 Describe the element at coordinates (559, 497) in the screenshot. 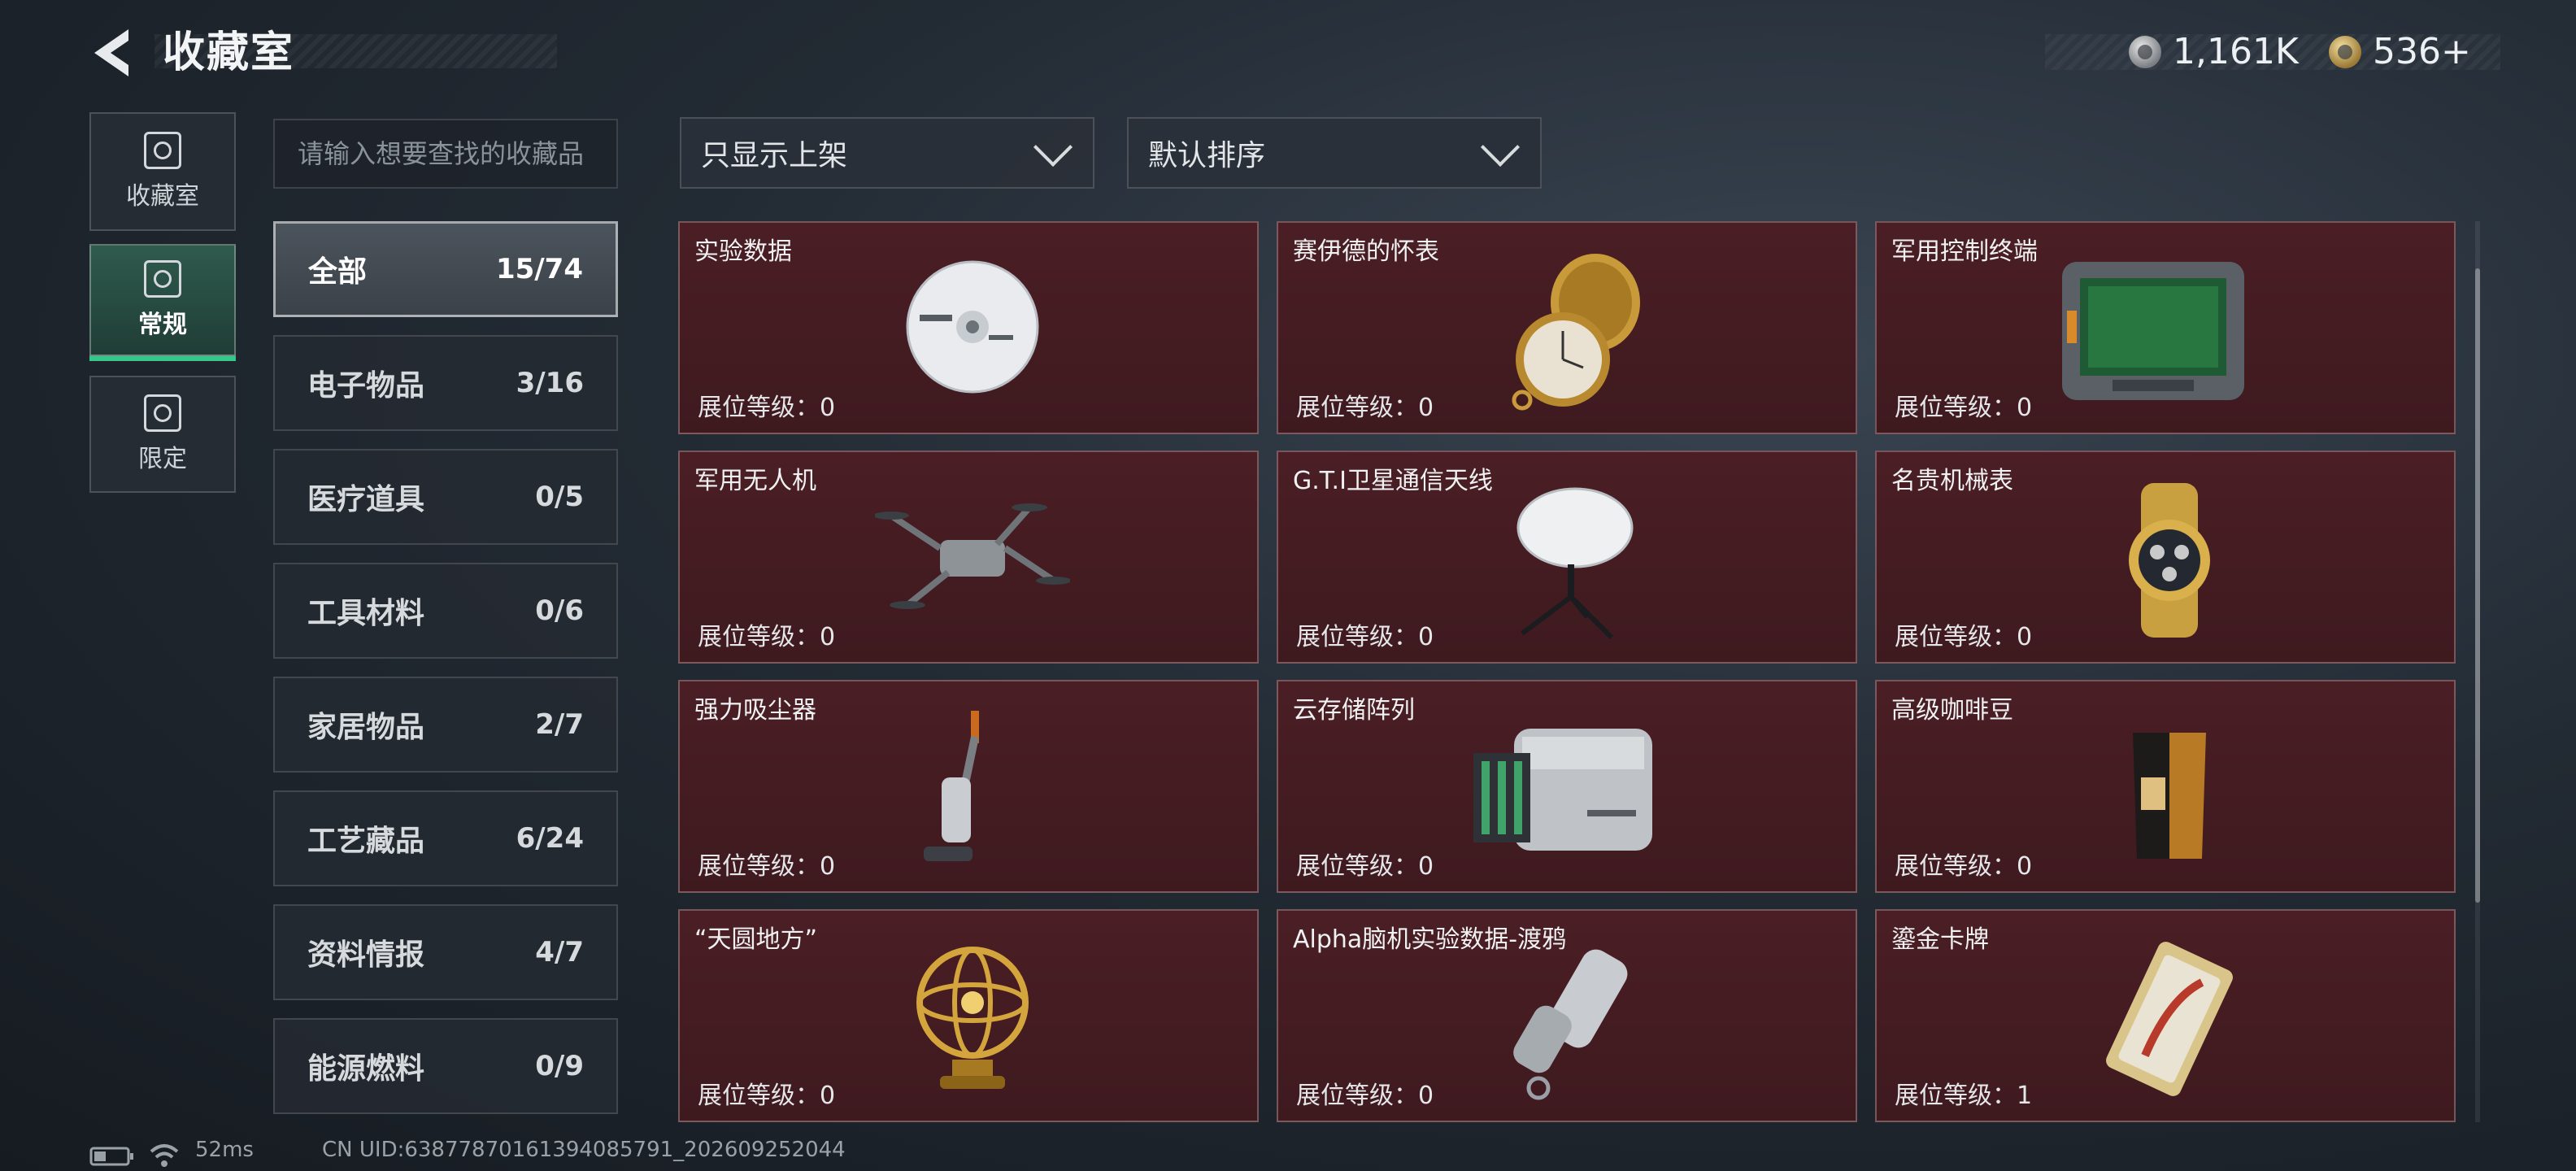

I see `category-count: 0/5` at that location.